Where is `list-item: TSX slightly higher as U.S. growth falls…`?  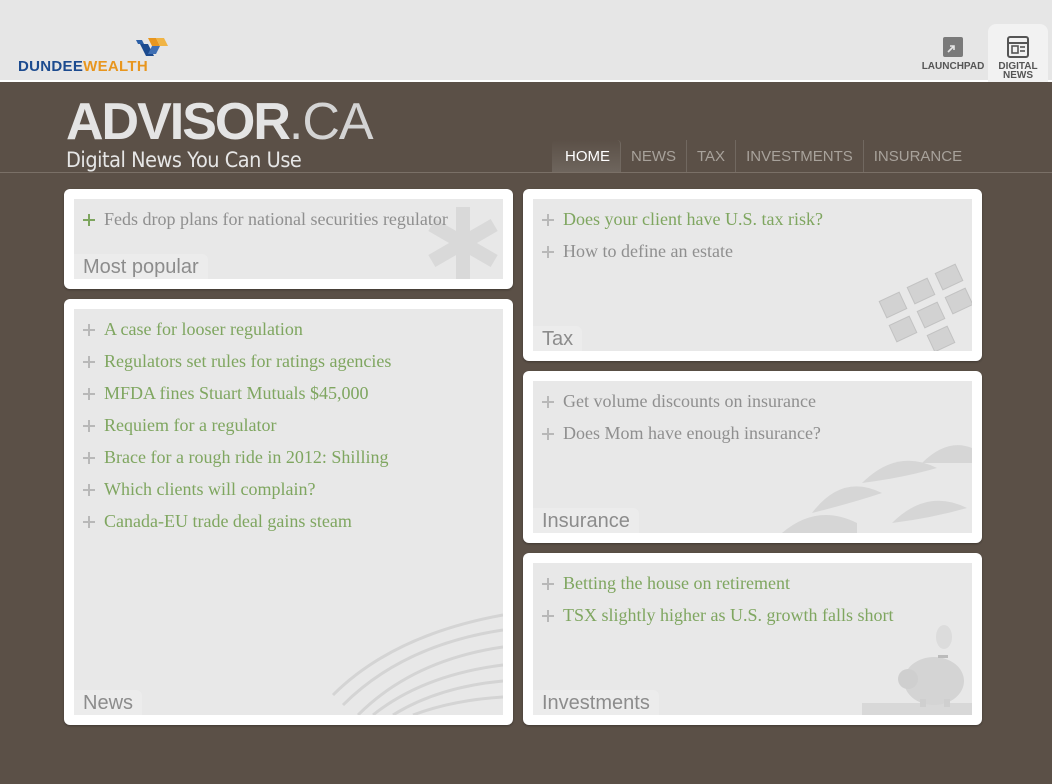 list-item: TSX slightly higher as U.S. growth falls… is located at coordinates (752, 615).